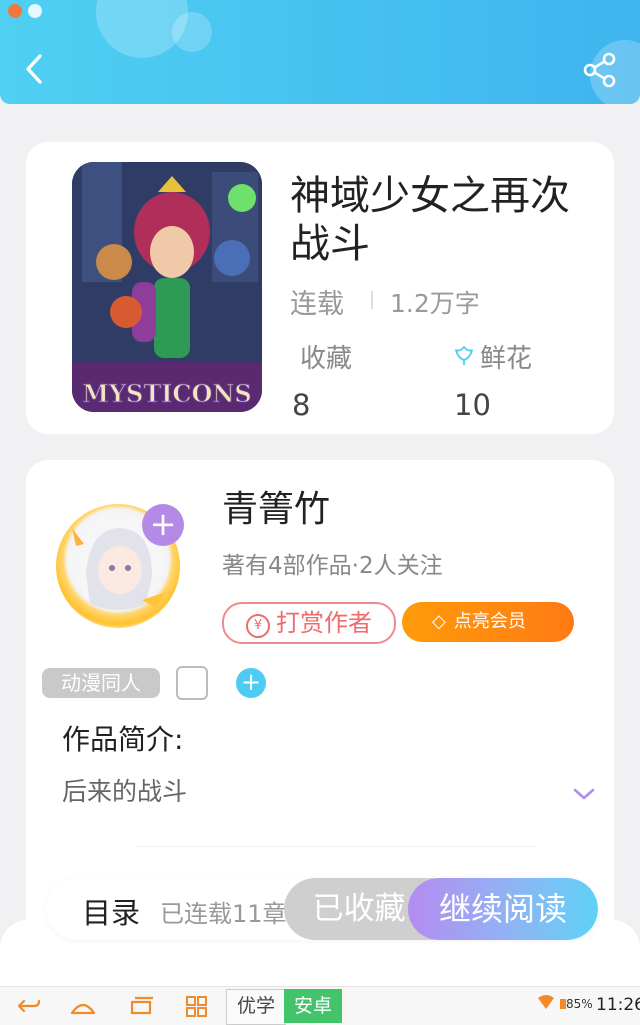 Image resolution: width=640 pixels, height=1025 pixels. Describe the element at coordinates (125, 791) in the screenshot. I see `intro-text: 后来的战斗` at that location.